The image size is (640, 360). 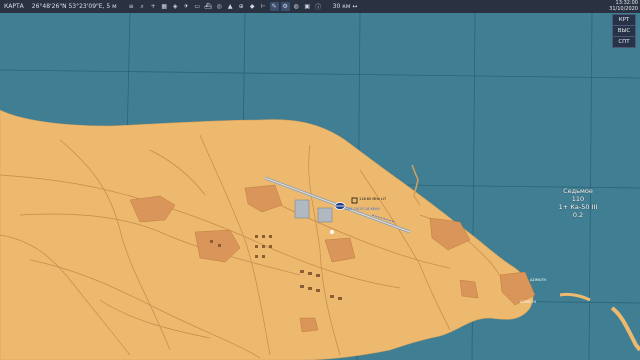 What do you see at coordinates (538, 280) in the screenshot?
I see `map-text-azimuth: AZIMUTH` at bounding box center [538, 280].